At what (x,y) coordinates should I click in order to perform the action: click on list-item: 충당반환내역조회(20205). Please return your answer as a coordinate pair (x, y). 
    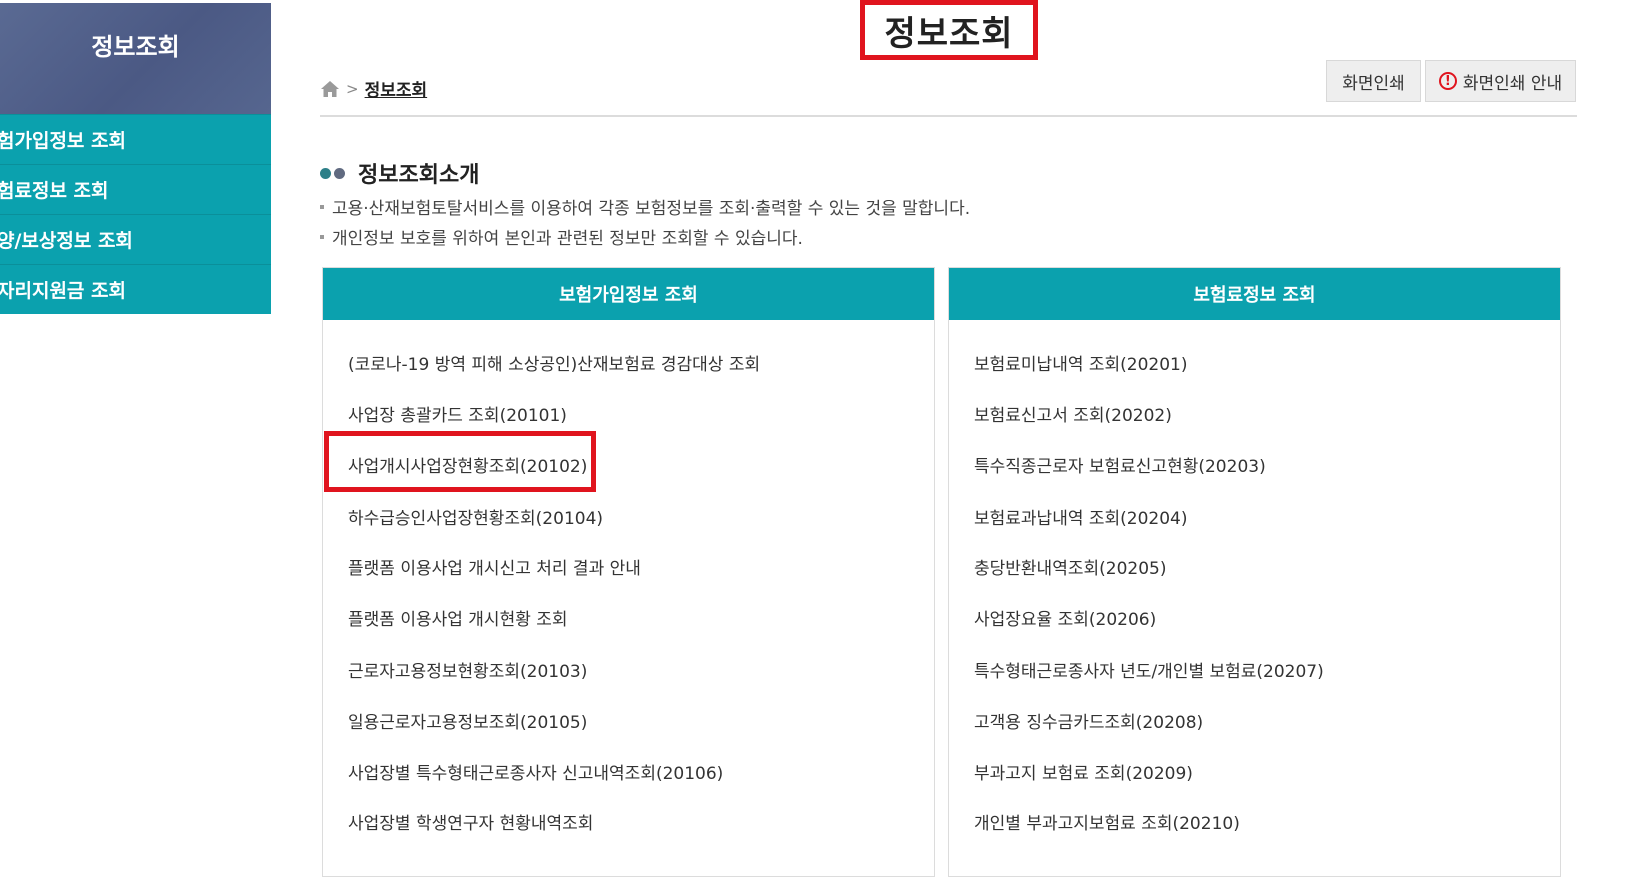
    Looking at the image, I should click on (1070, 566).